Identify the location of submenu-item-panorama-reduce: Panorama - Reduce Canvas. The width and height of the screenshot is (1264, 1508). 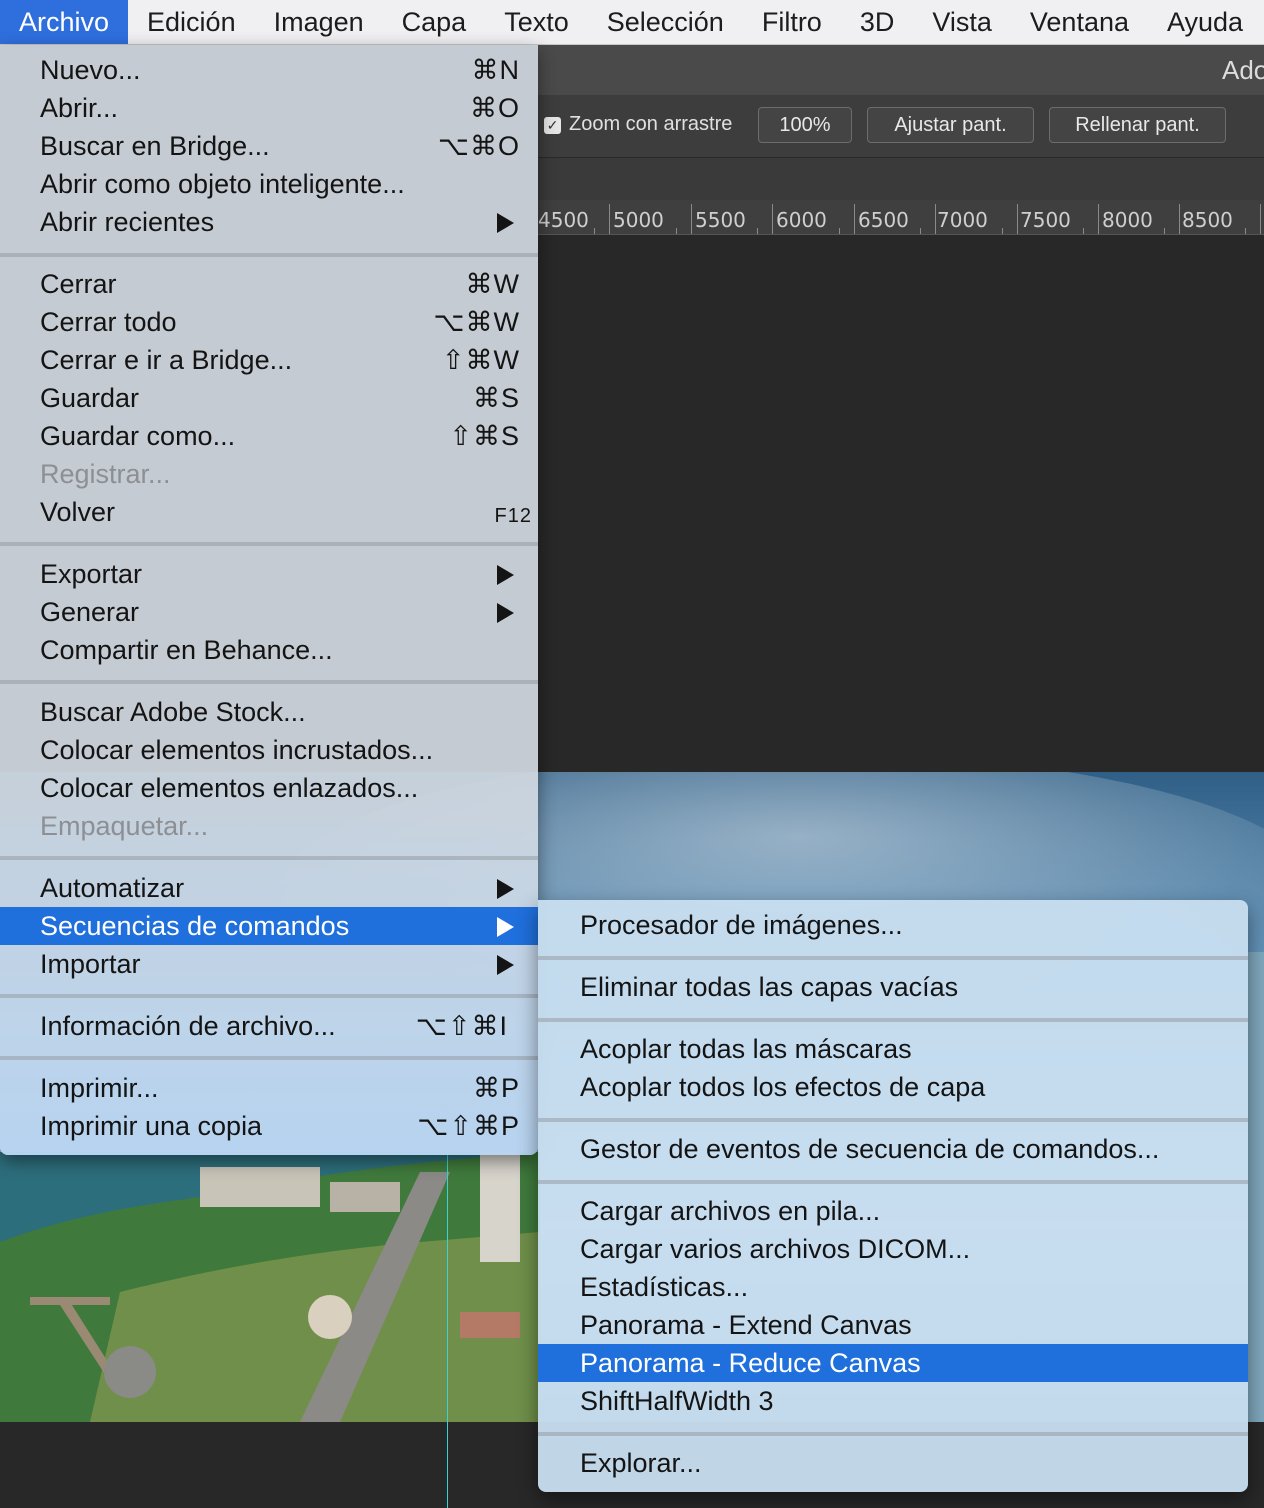
(893, 1363).